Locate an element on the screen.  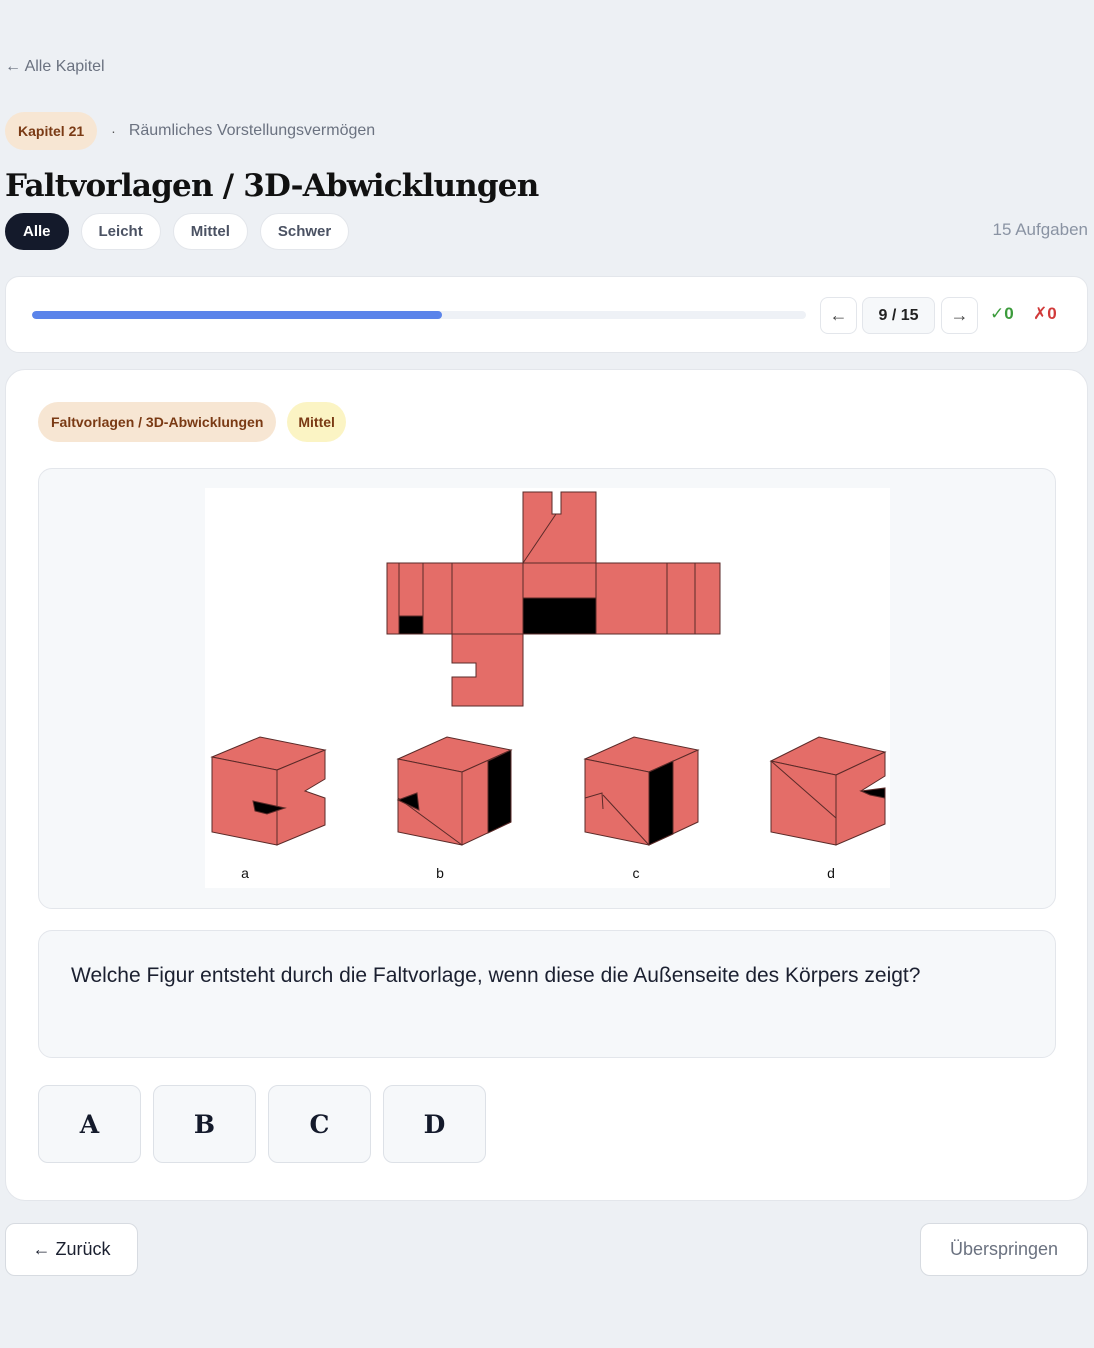
net-face-right is located at coordinates (631, 598).